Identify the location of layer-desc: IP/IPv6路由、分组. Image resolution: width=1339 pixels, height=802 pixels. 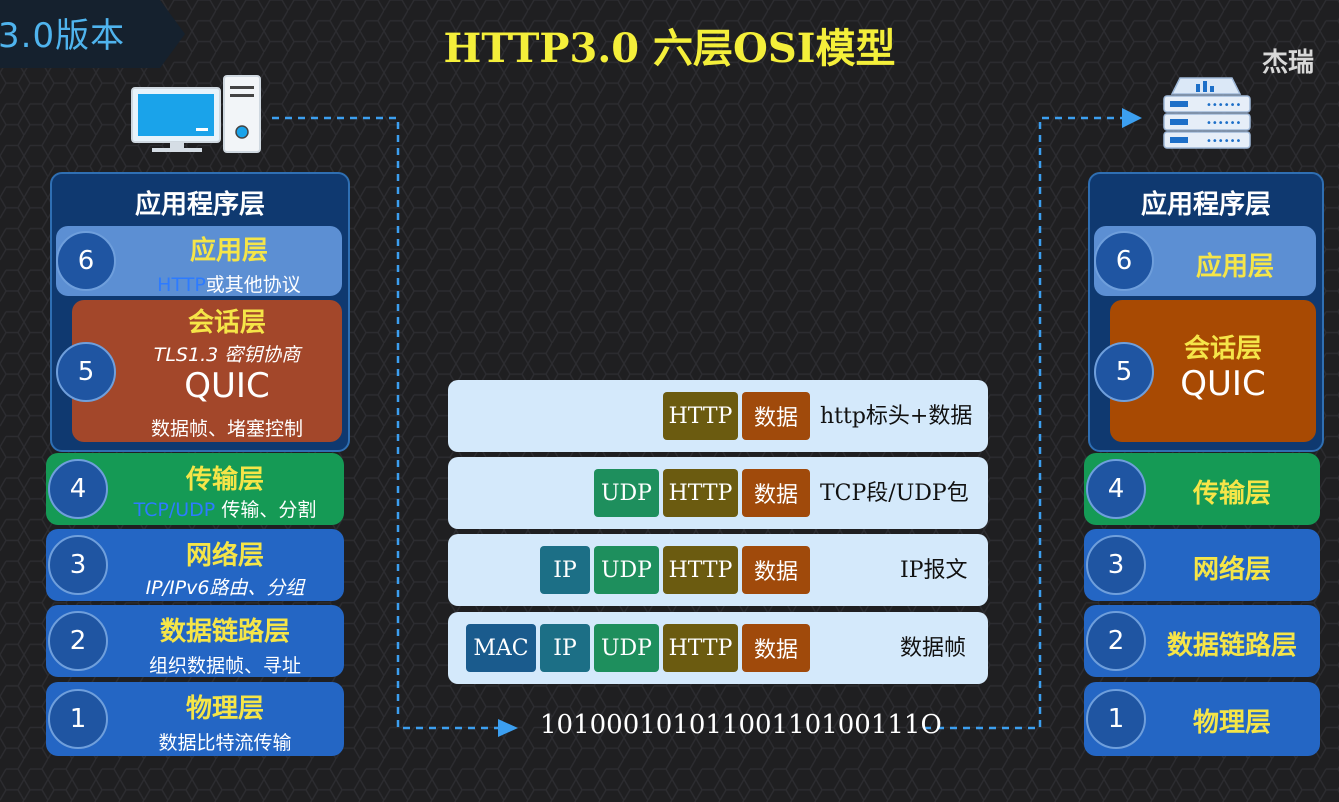
(225, 588).